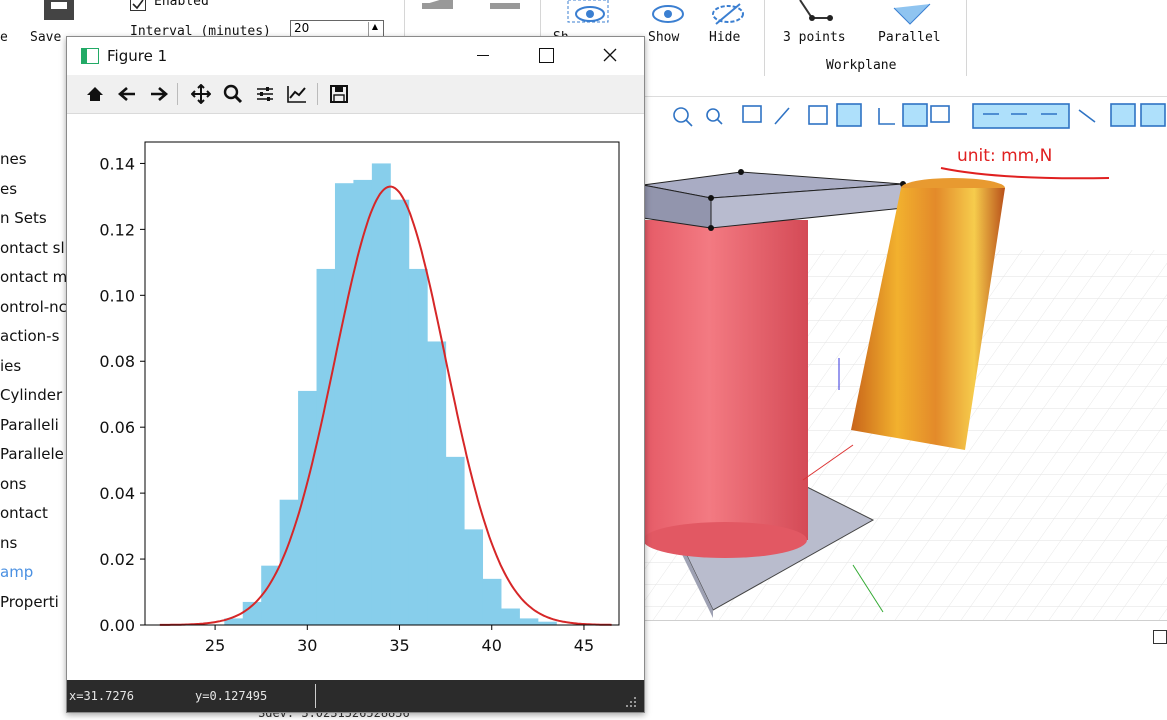  Describe the element at coordinates (315, 696) in the screenshot. I see `status-divider` at that location.